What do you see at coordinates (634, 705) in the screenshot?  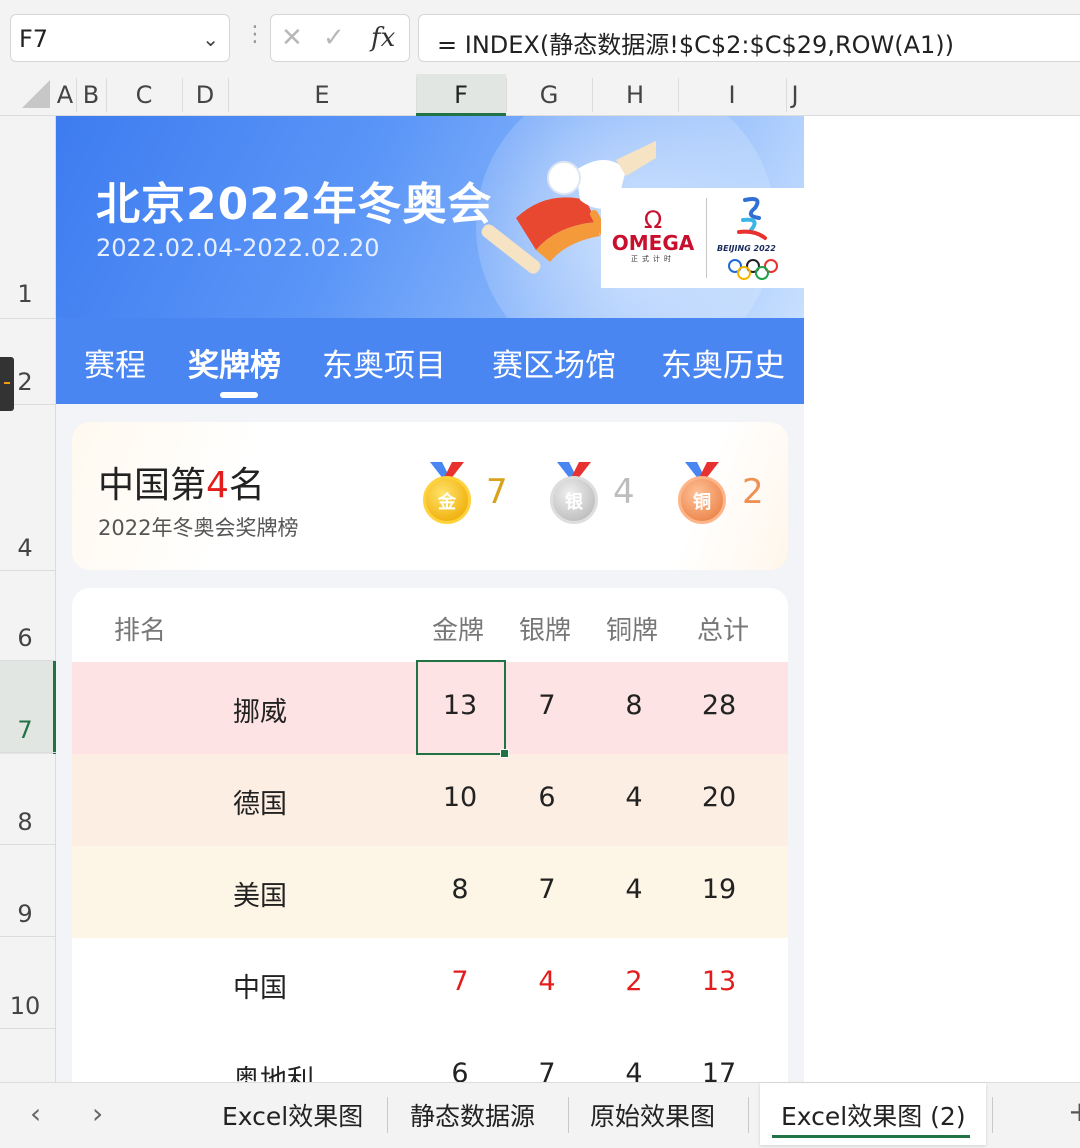 I see `bronze-cell: 8` at bounding box center [634, 705].